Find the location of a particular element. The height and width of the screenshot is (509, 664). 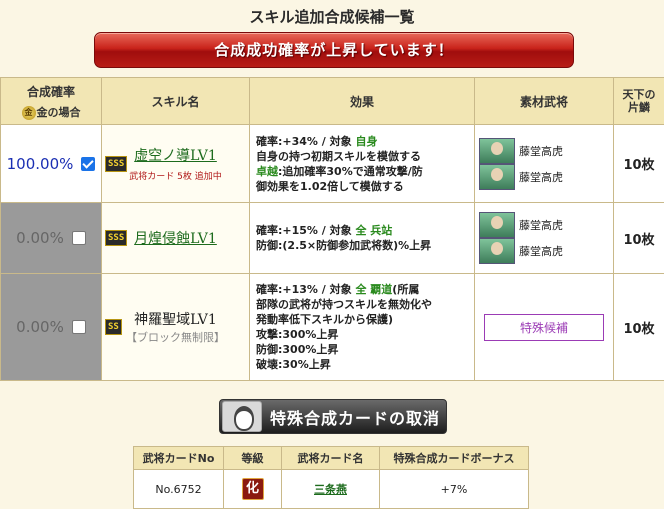

banner-text: 合成成功確率が上昇しています！ is located at coordinates (334, 50).